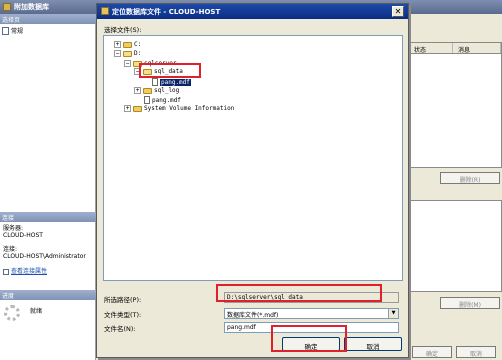 Image resolution: width=502 pixels, height=360 pixels. Describe the element at coordinates (167, 90) in the screenshot. I see `tree-node-label: sql_log` at that location.